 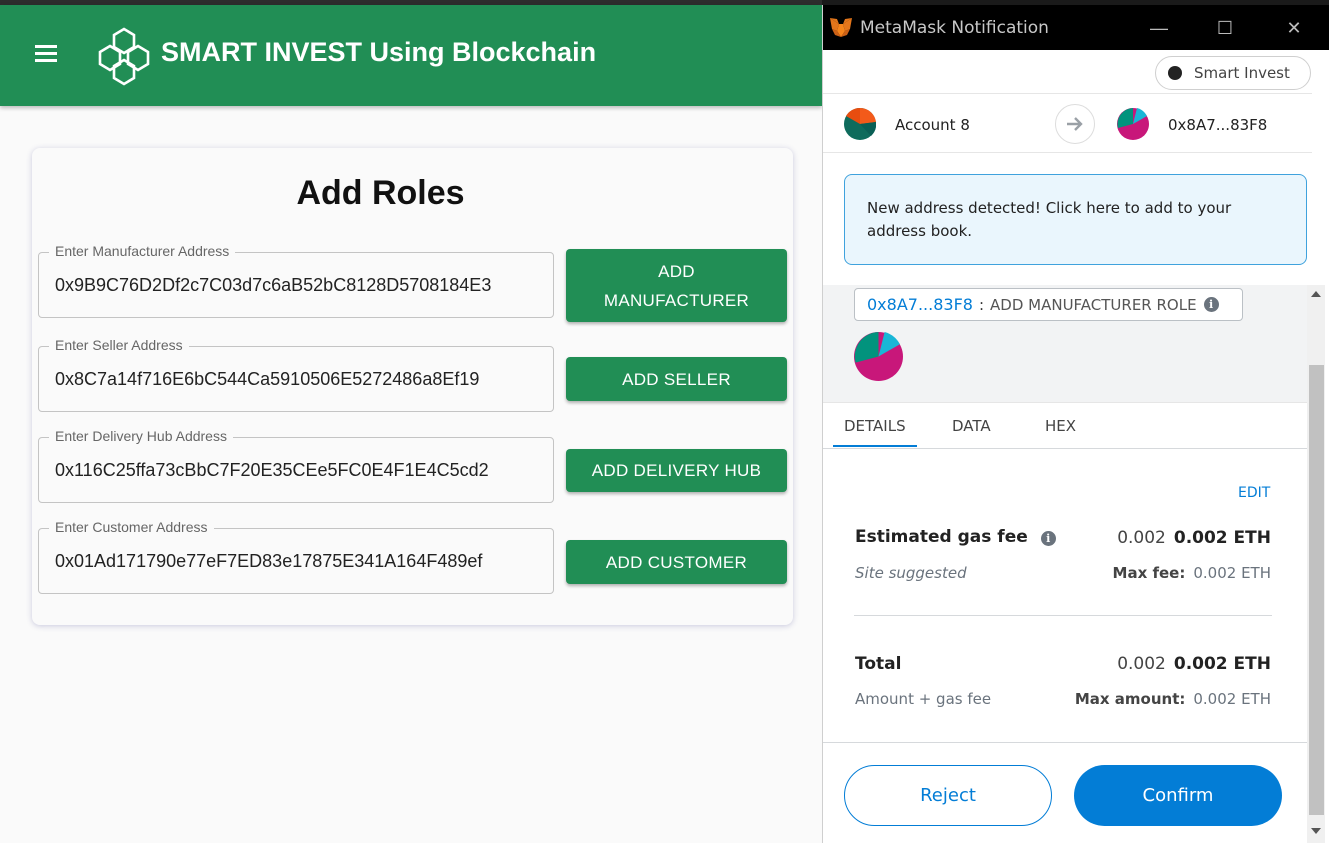 What do you see at coordinates (1232, 699) in the screenshot?
I see `max-amount-value: 0.002 ETH` at bounding box center [1232, 699].